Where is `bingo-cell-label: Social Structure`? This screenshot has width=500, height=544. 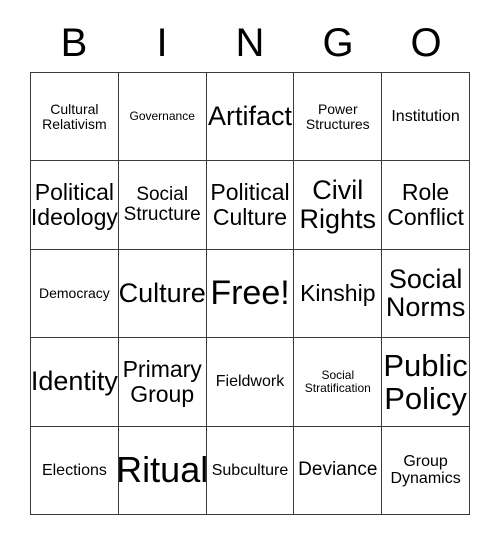
bingo-cell-label: Social Structure is located at coordinates (162, 204).